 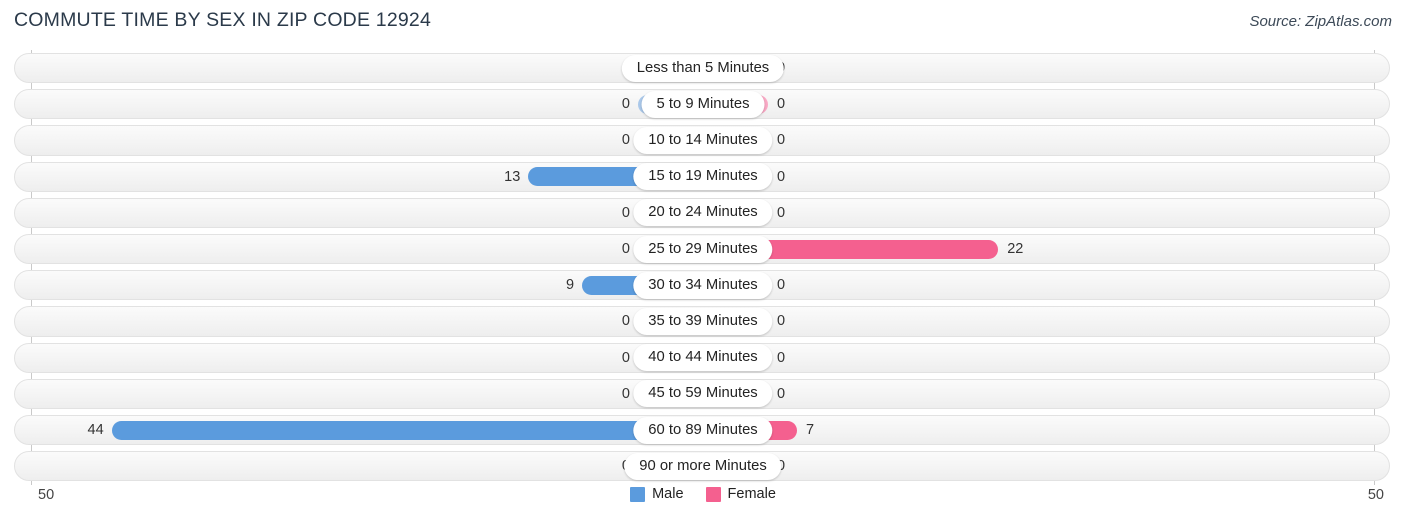 I want to click on bar-row: 0 0 20 to 24 Minutes, so click(x=703, y=213).